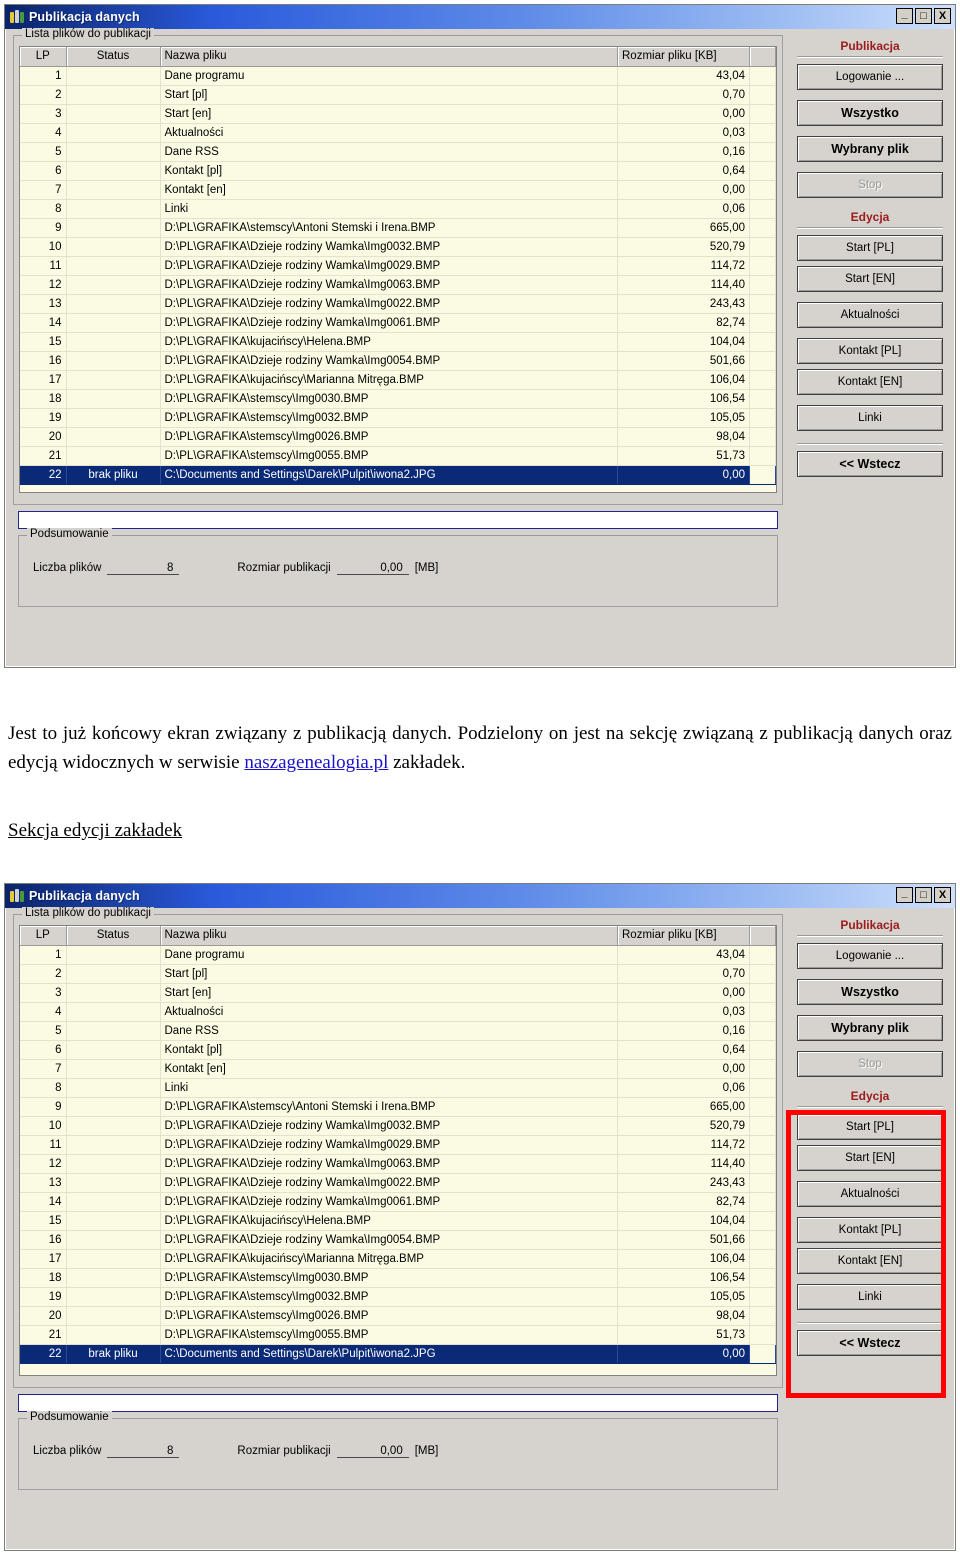 The height and width of the screenshot is (1557, 960). What do you see at coordinates (389, 1221) in the screenshot?
I see `cell-filename: D:\PL\GRAFIKA\kujacińscy\Helena.BMP` at bounding box center [389, 1221].